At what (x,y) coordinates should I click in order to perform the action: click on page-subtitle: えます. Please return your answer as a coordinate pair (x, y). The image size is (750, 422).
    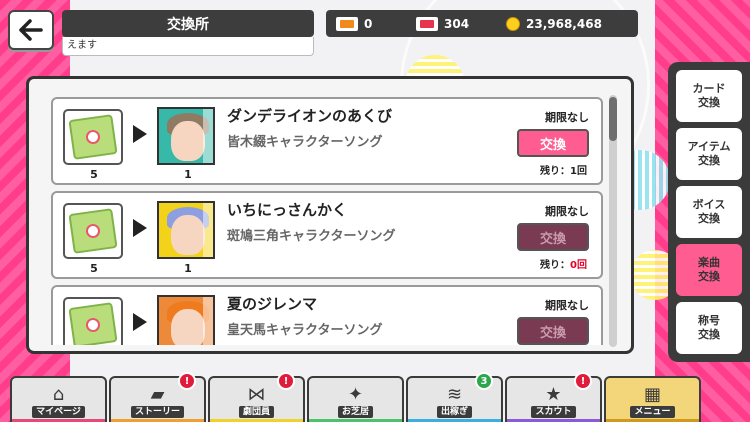
    Looking at the image, I should click on (188, 46).